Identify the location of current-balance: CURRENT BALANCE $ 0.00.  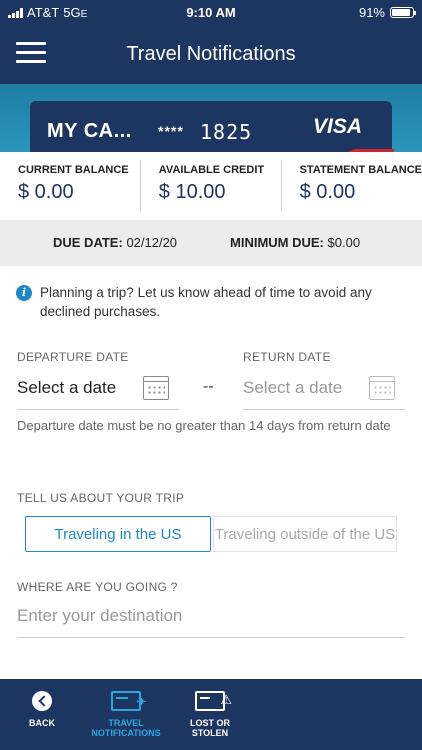
(70, 185).